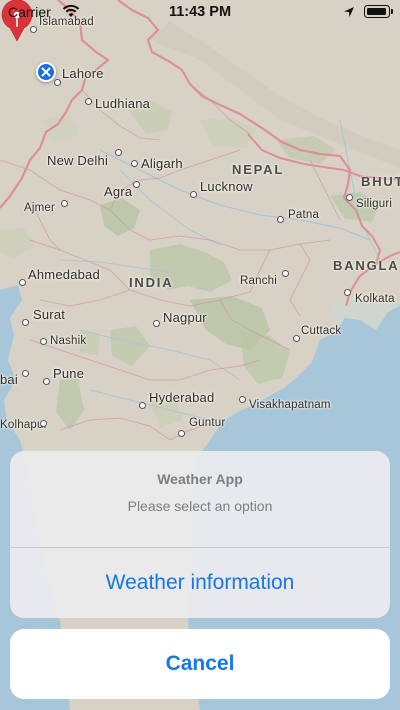 Image resolution: width=400 pixels, height=710 pixels. What do you see at coordinates (258, 169) in the screenshot?
I see `country-label-nepal: NEPAL` at bounding box center [258, 169].